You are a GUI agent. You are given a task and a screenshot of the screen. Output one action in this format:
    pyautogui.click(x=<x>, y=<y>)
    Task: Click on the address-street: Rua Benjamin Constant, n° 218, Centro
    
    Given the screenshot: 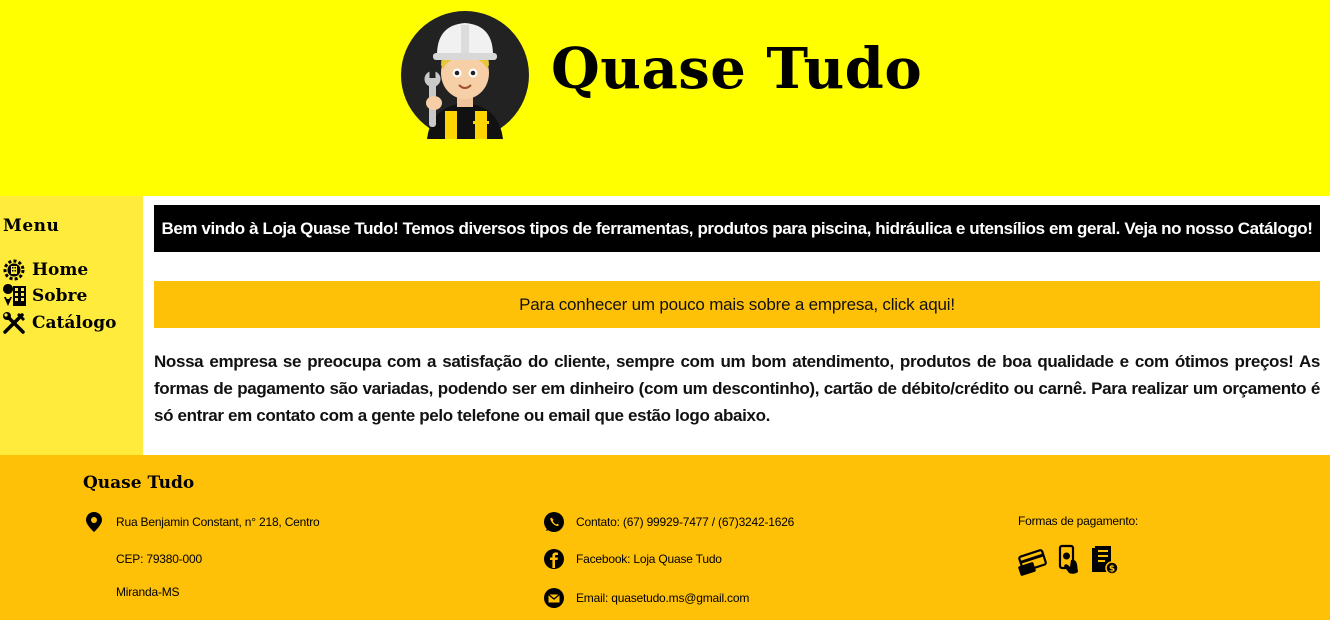 What is the action you would take?
    pyautogui.click(x=201, y=522)
    